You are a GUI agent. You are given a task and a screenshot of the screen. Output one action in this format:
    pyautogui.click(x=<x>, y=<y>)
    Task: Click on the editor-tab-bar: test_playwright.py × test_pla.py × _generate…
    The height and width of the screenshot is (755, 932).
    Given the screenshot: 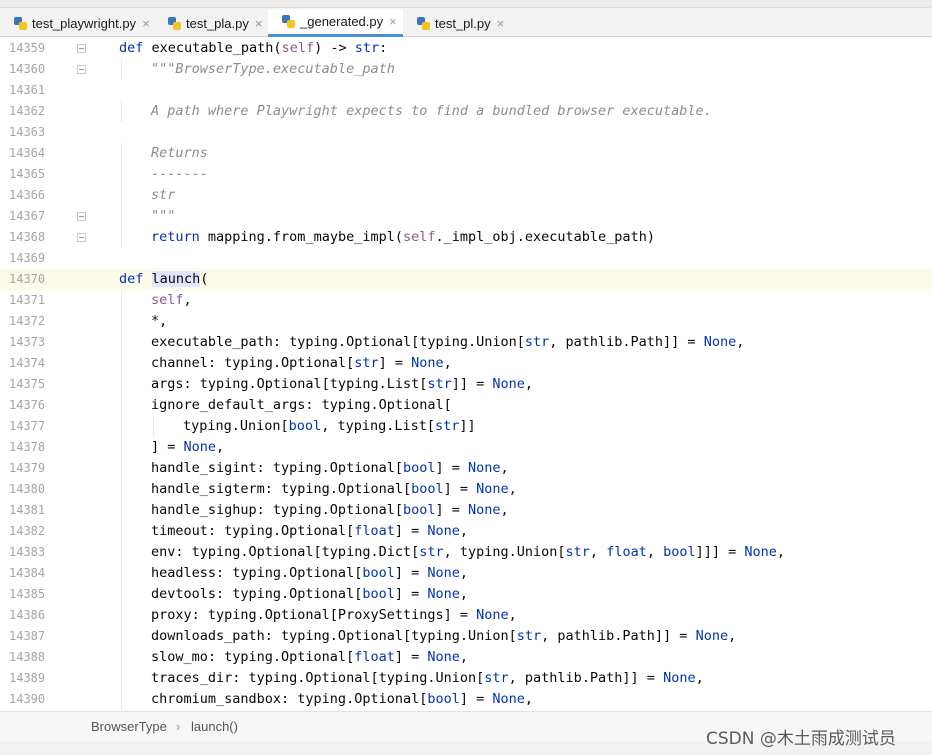 What is the action you would take?
    pyautogui.click(x=466, y=18)
    